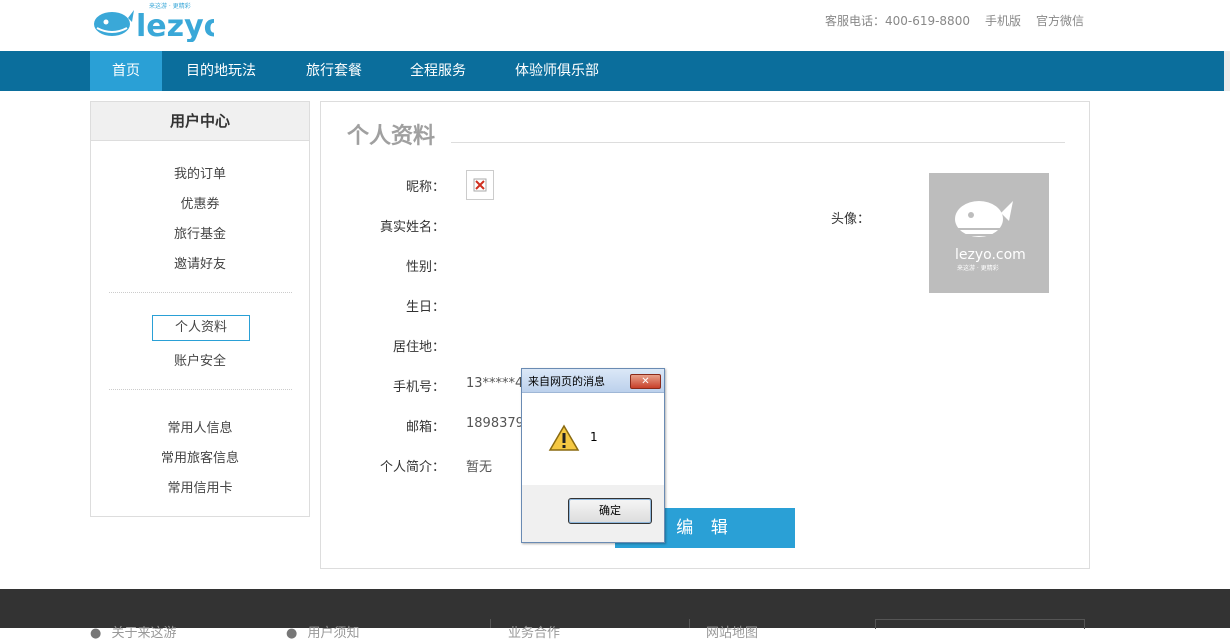 This screenshot has height=641, width=1230. I want to click on alert-dialog: 来自网页的消息 ✕ 1 确定, so click(593, 455).